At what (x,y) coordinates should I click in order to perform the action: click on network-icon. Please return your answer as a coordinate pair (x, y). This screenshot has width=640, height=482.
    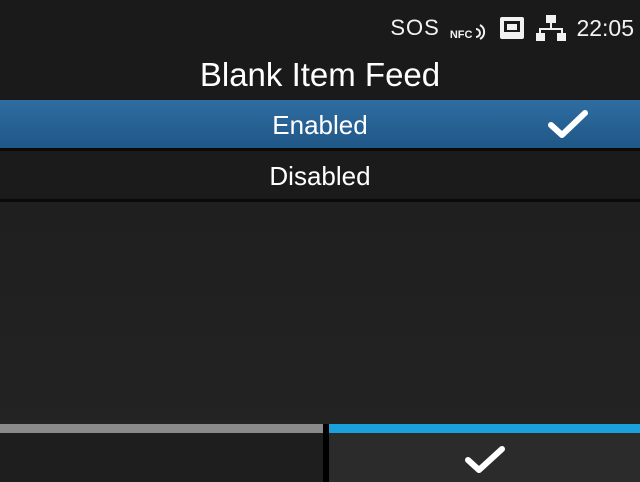
    Looking at the image, I should click on (551, 28).